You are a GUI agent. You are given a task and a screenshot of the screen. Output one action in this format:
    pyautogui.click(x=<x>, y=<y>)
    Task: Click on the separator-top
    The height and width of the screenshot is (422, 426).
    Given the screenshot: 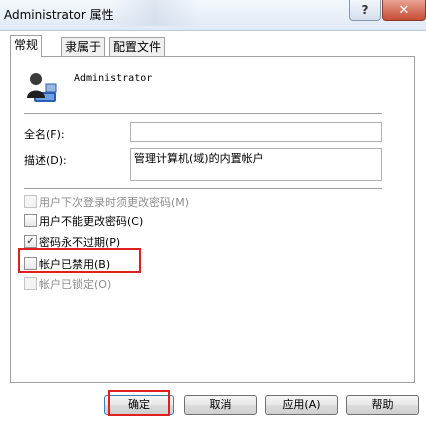 What is the action you would take?
    pyautogui.click(x=203, y=114)
    